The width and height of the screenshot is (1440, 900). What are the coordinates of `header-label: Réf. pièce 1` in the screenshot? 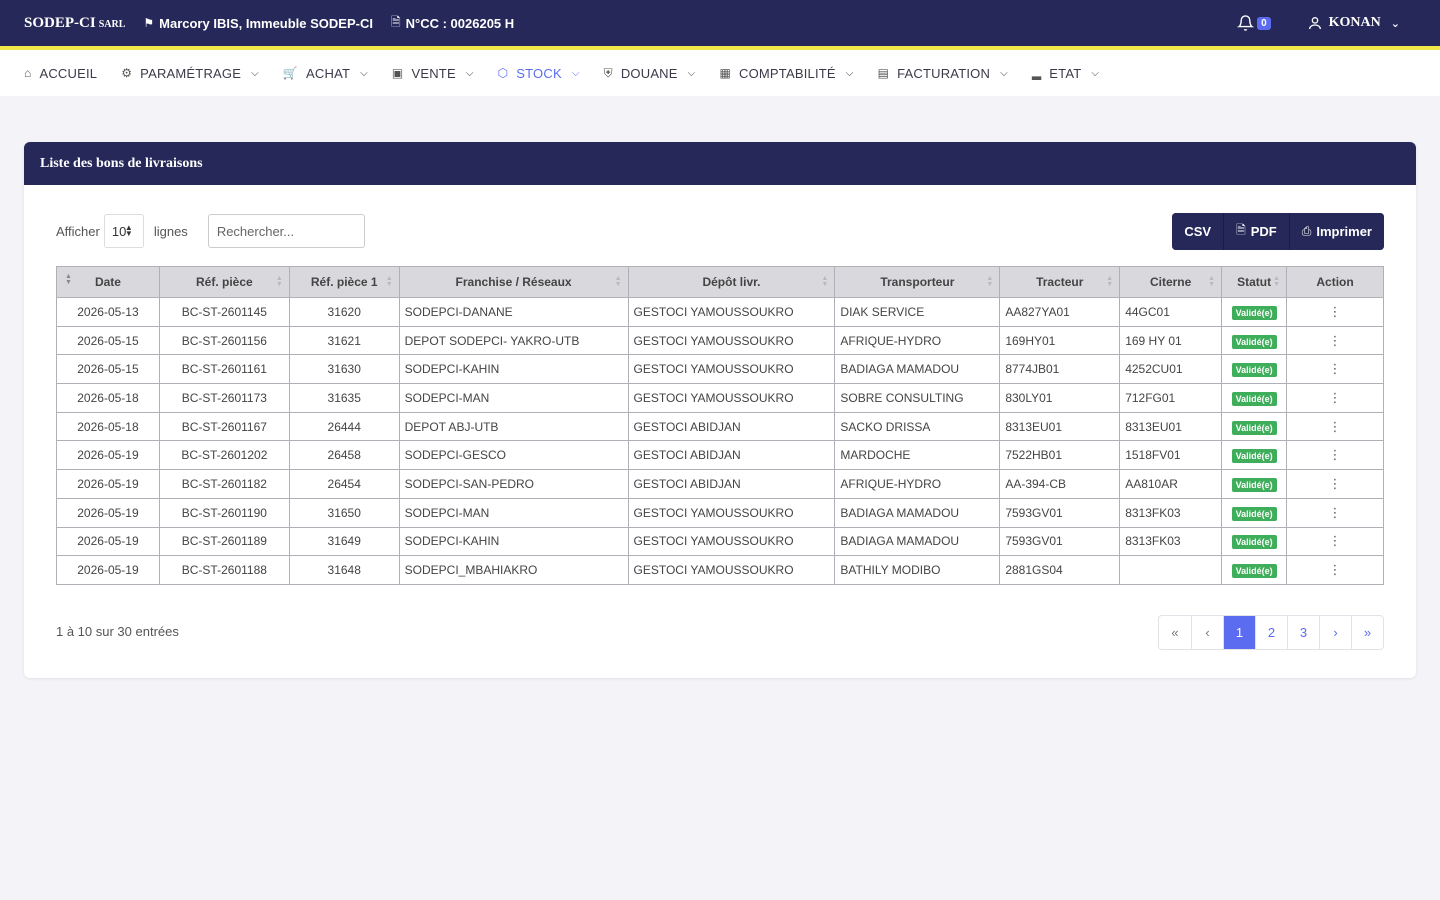 It's located at (344, 282).